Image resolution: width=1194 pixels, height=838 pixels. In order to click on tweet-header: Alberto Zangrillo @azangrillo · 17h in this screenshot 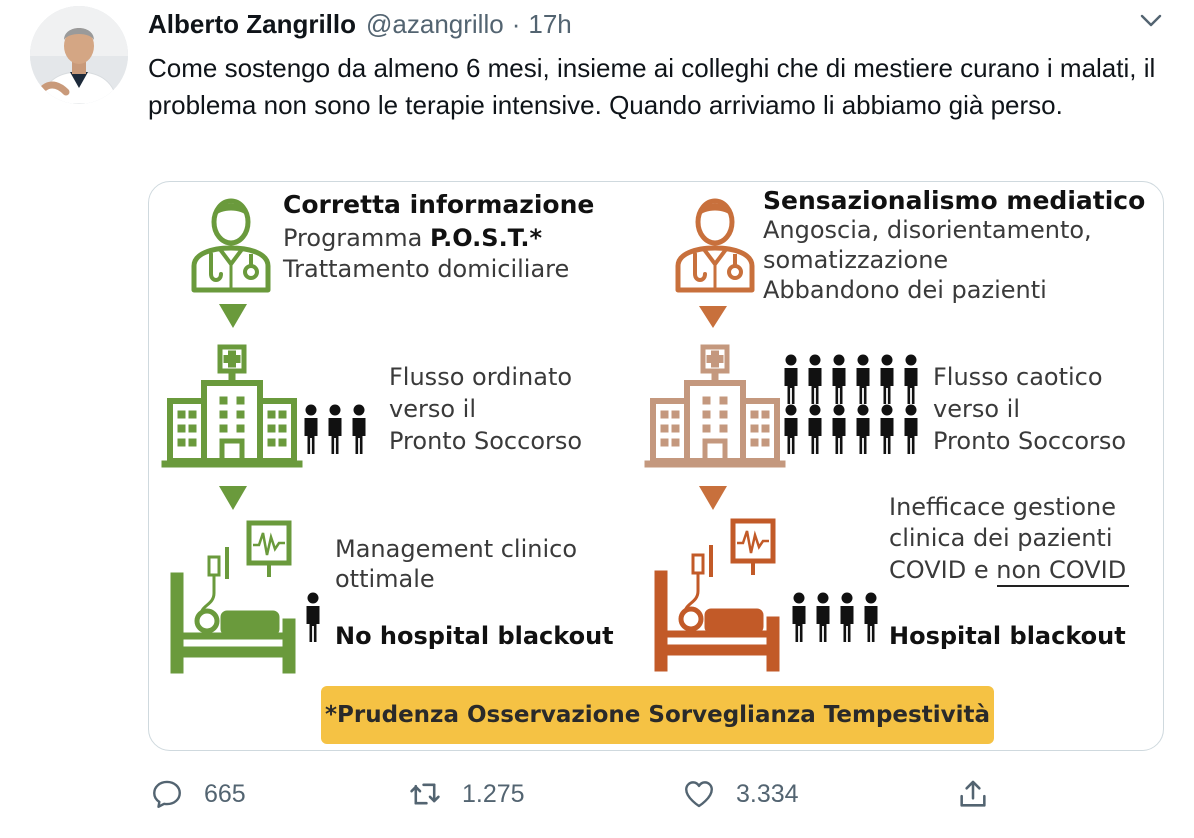, I will do `click(360, 24)`.